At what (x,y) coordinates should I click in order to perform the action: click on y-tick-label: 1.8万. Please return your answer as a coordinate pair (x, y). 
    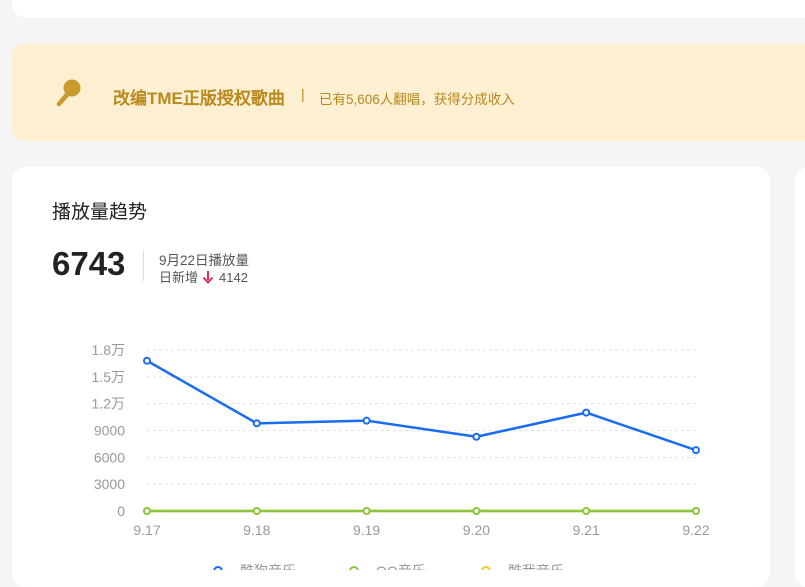
    Looking at the image, I should click on (108, 350).